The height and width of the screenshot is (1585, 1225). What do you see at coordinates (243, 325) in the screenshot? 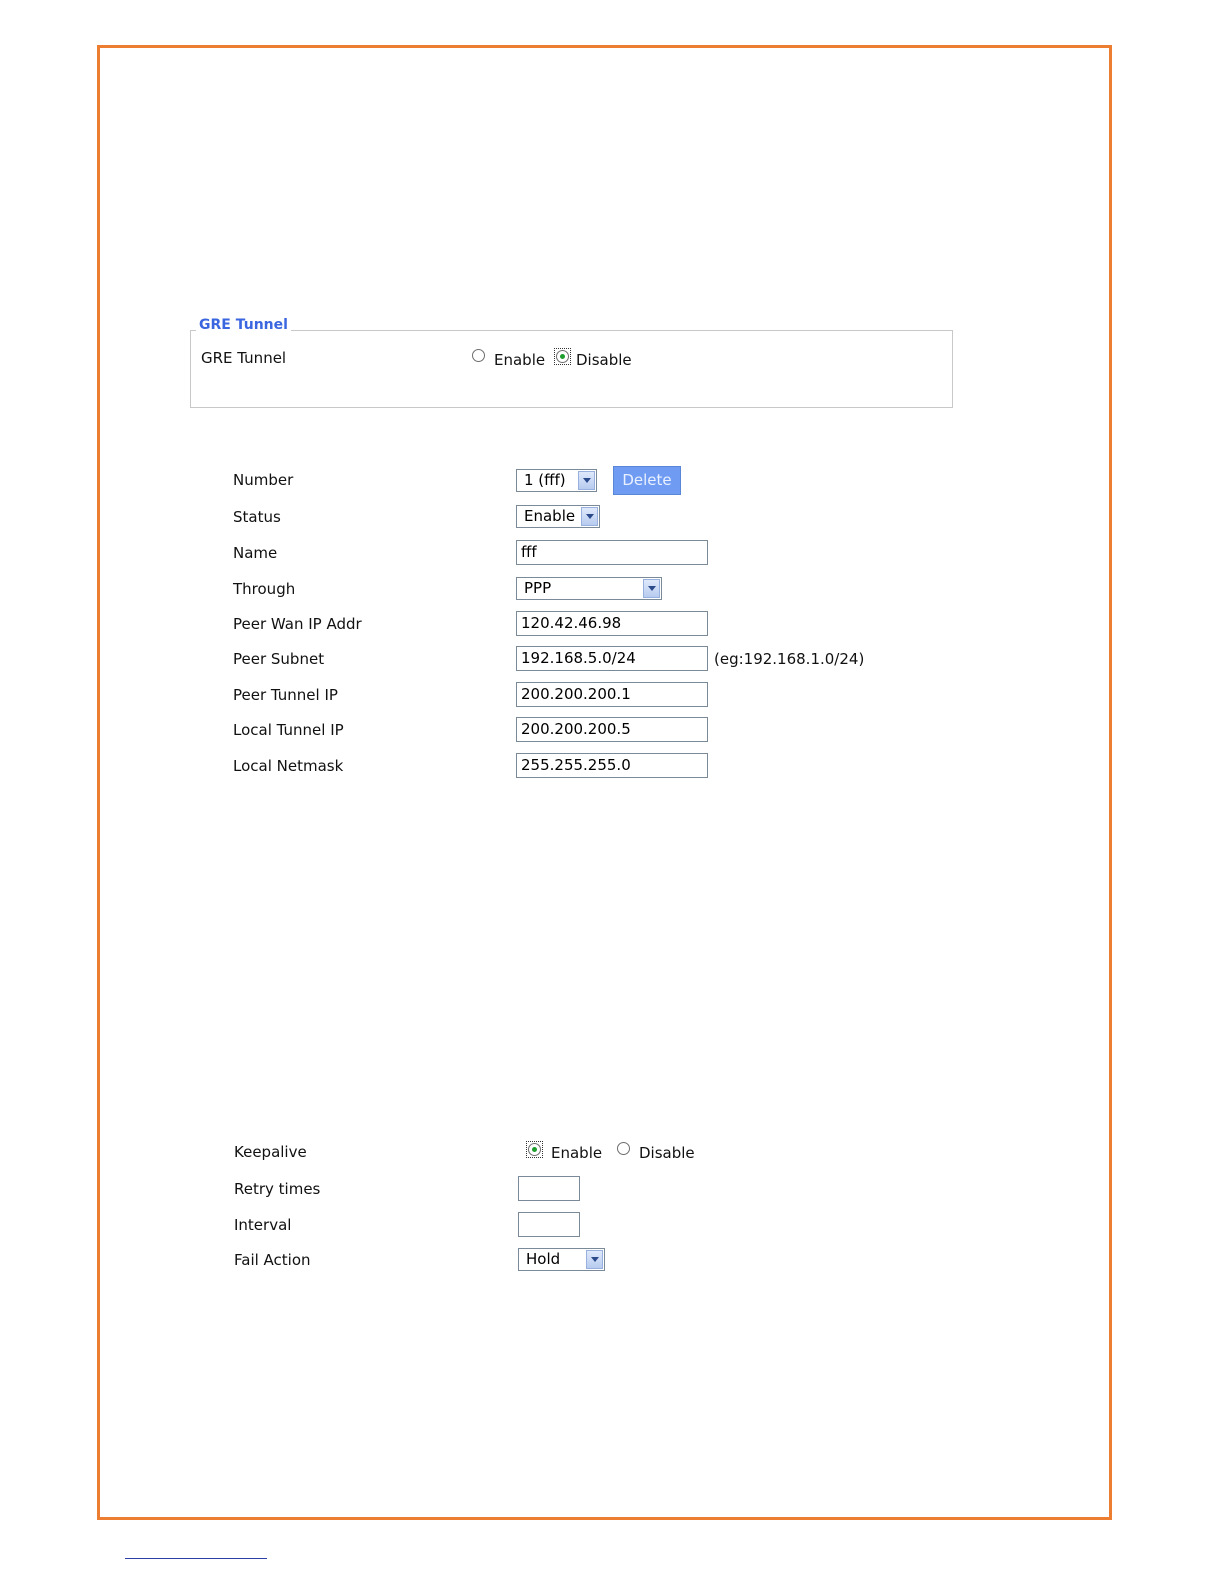
I see `gre-tunnel-legend: GRE Tunnel` at bounding box center [243, 325].